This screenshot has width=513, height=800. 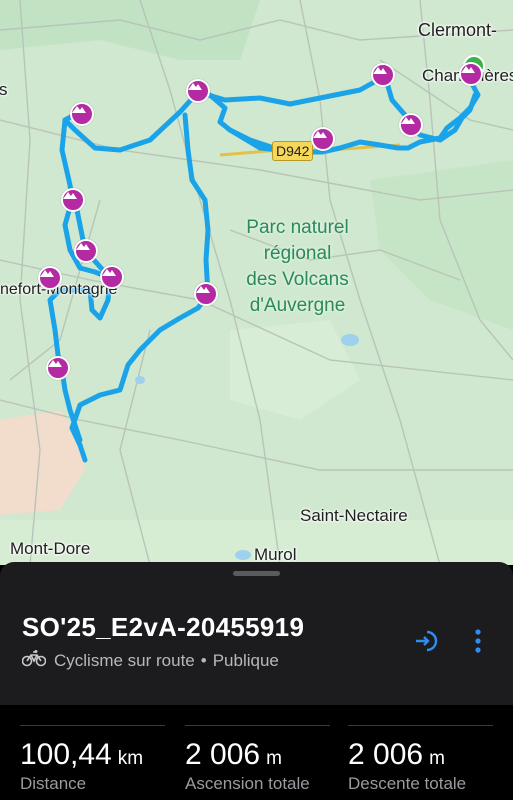 I want to click on stat-descent: 2 006 m Descente totale, so click(x=420, y=759).